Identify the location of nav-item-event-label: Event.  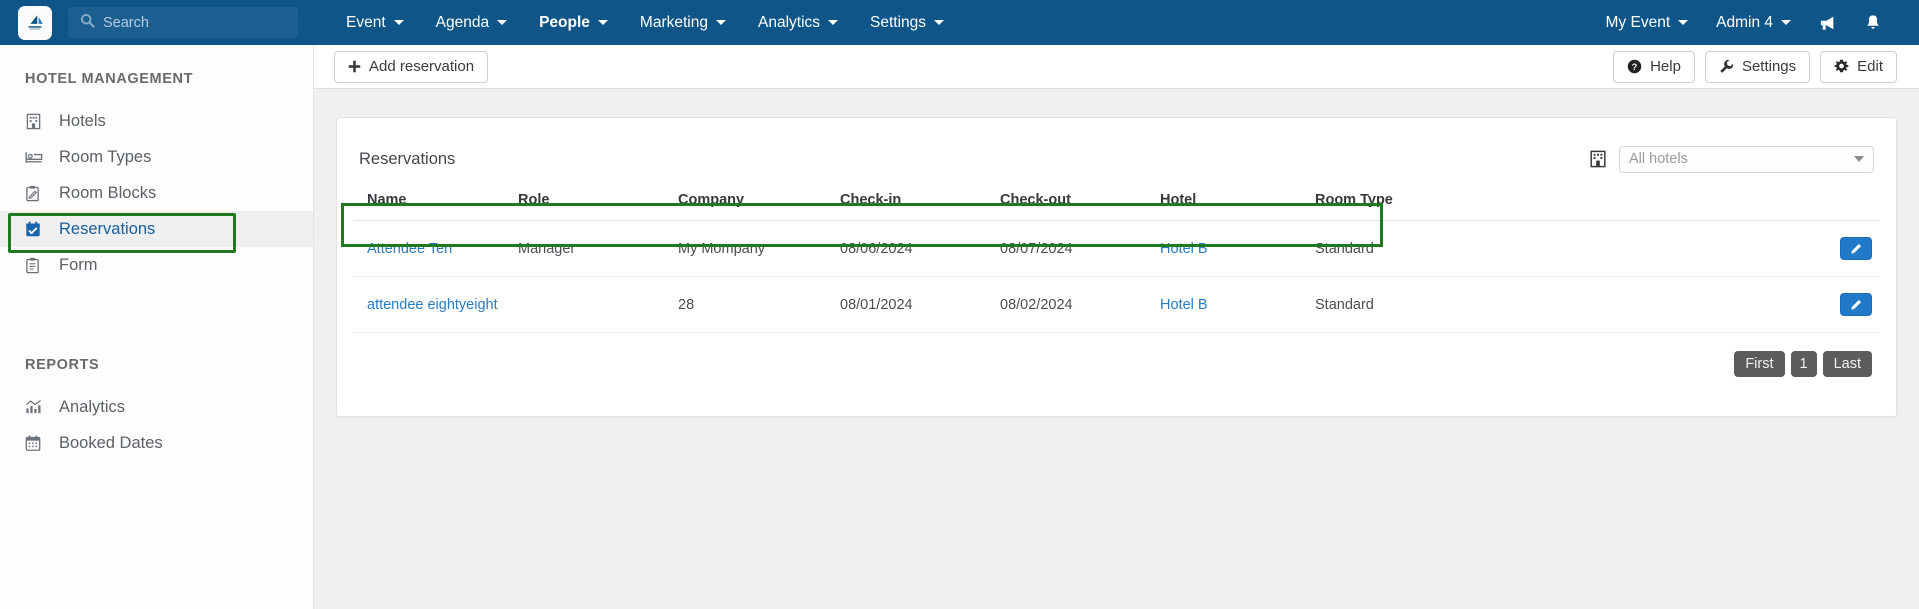
(366, 22).